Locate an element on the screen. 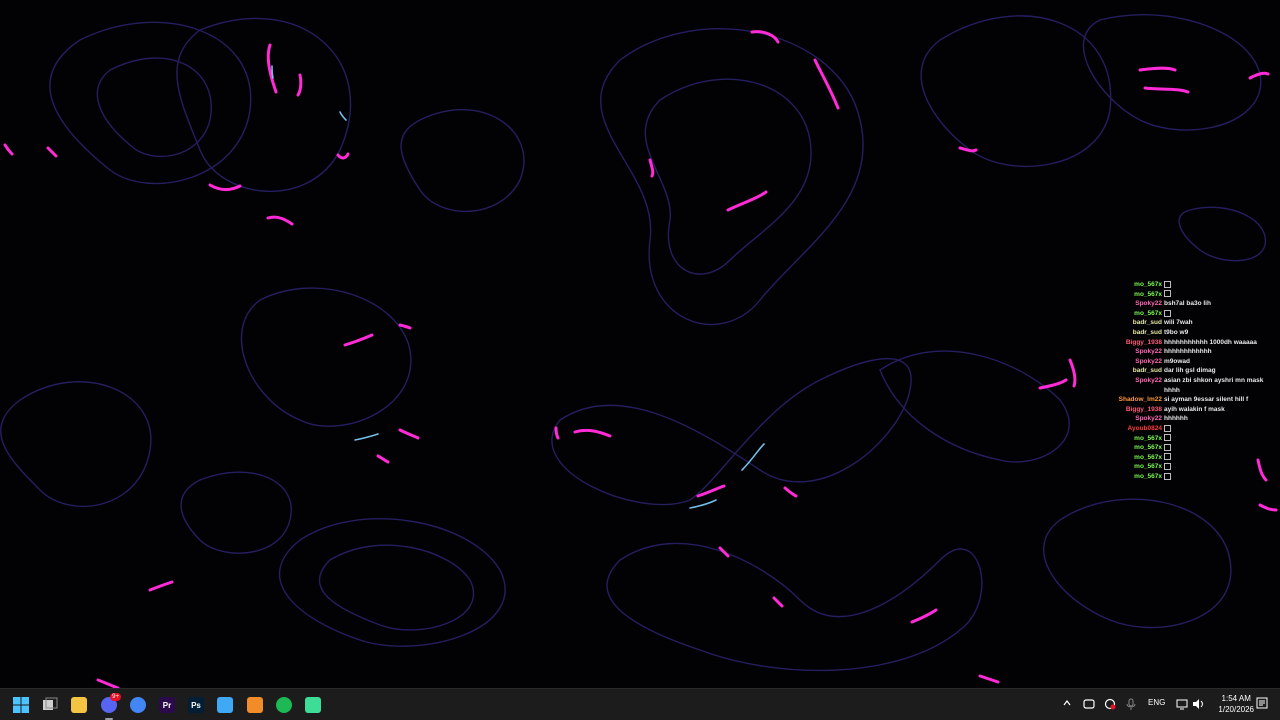 The width and height of the screenshot is (1280, 720). chat-text: dar lih gsl dimag is located at coordinates (1190, 371).